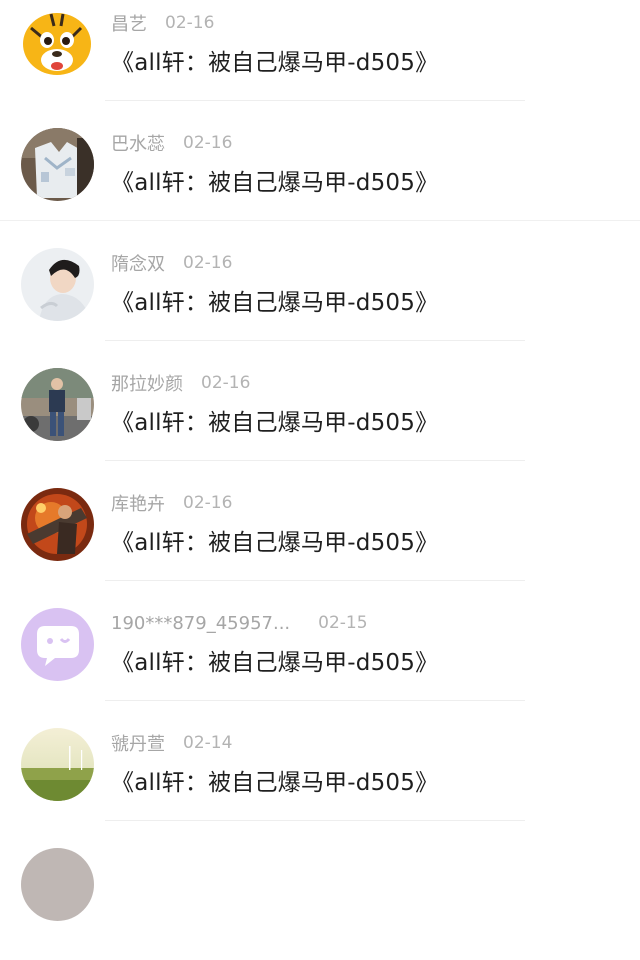 This screenshot has height=960, width=640. Describe the element at coordinates (320, 900) in the screenshot. I see `comment-item-partial` at that location.